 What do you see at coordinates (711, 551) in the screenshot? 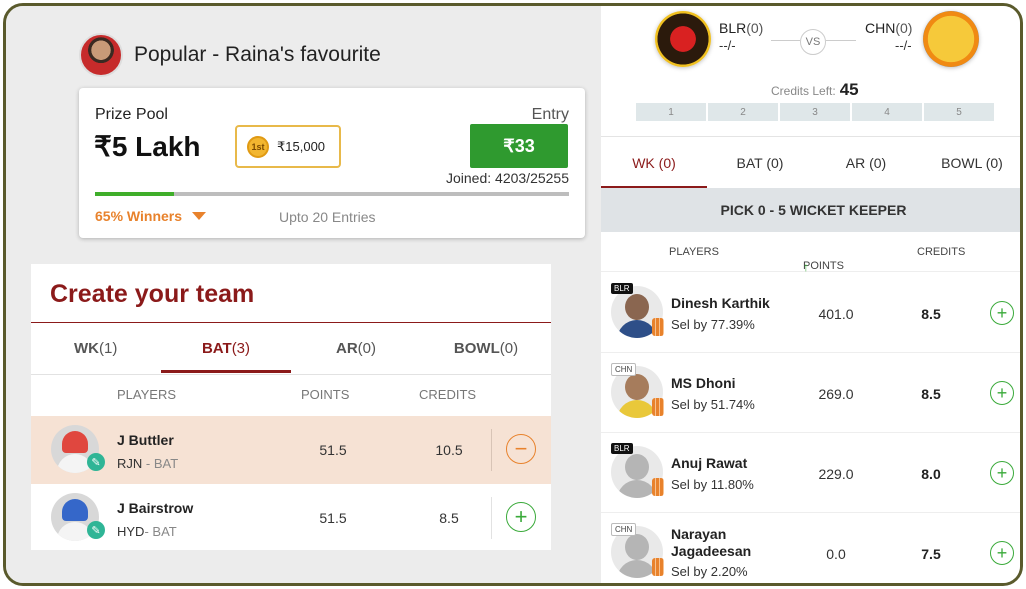
I see `player-name-last: Jagadeesan` at bounding box center [711, 551].